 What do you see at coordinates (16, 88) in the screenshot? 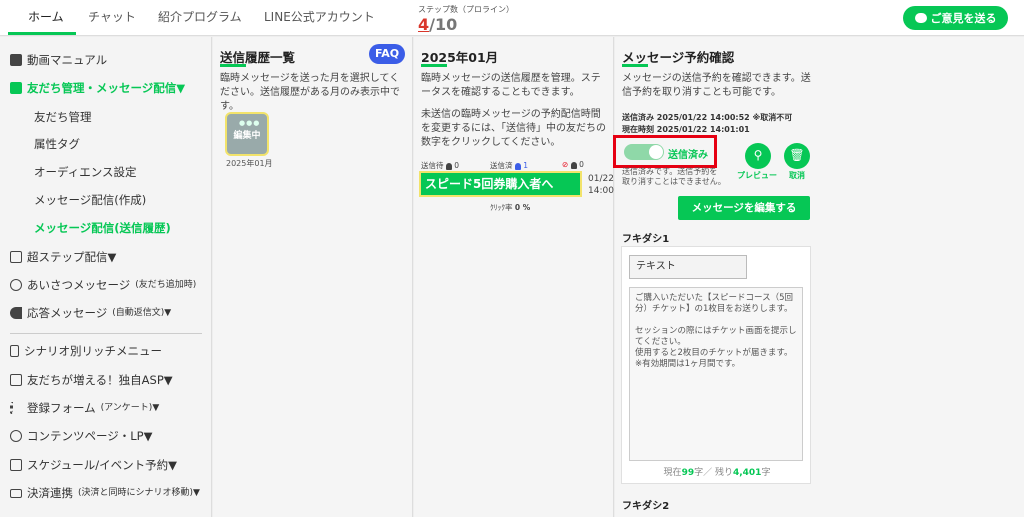
I see `contact-card-icon` at bounding box center [16, 88].